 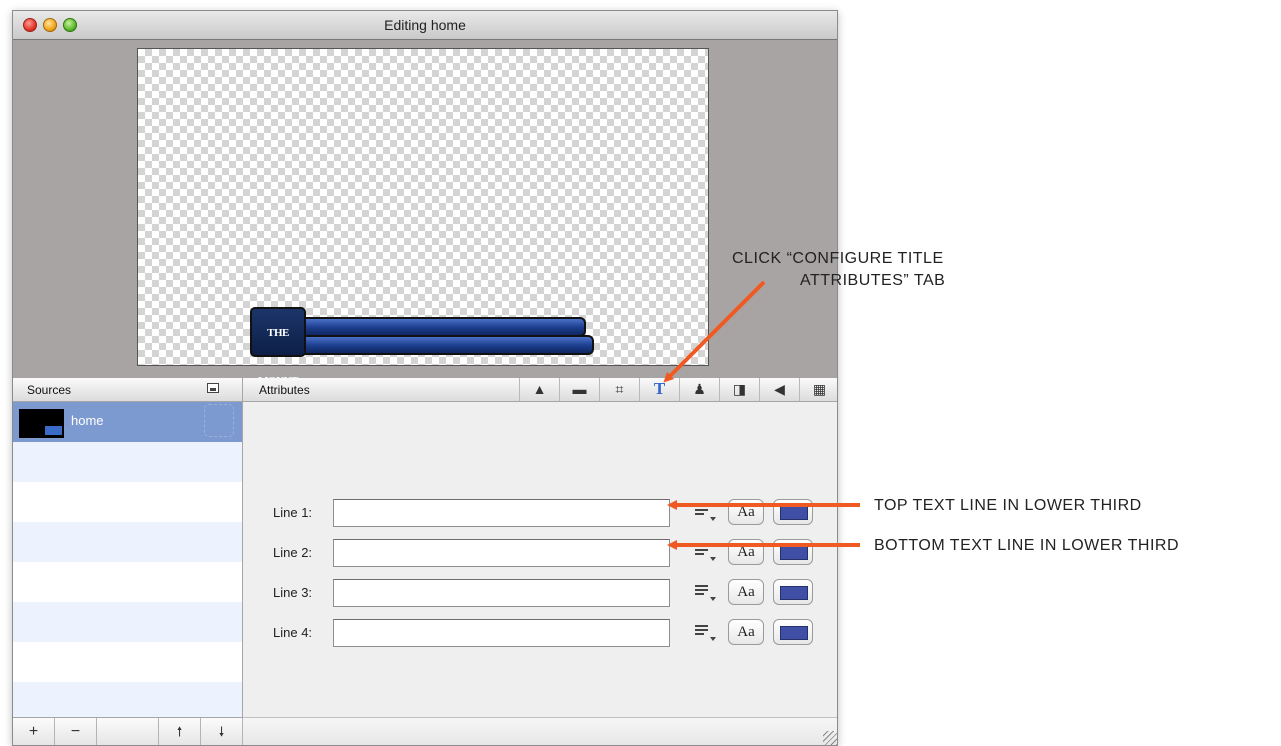 I want to click on bottom-line-callout: BOTTOM TEXT LINE IN LOWER THIRD, so click(x=1027, y=545).